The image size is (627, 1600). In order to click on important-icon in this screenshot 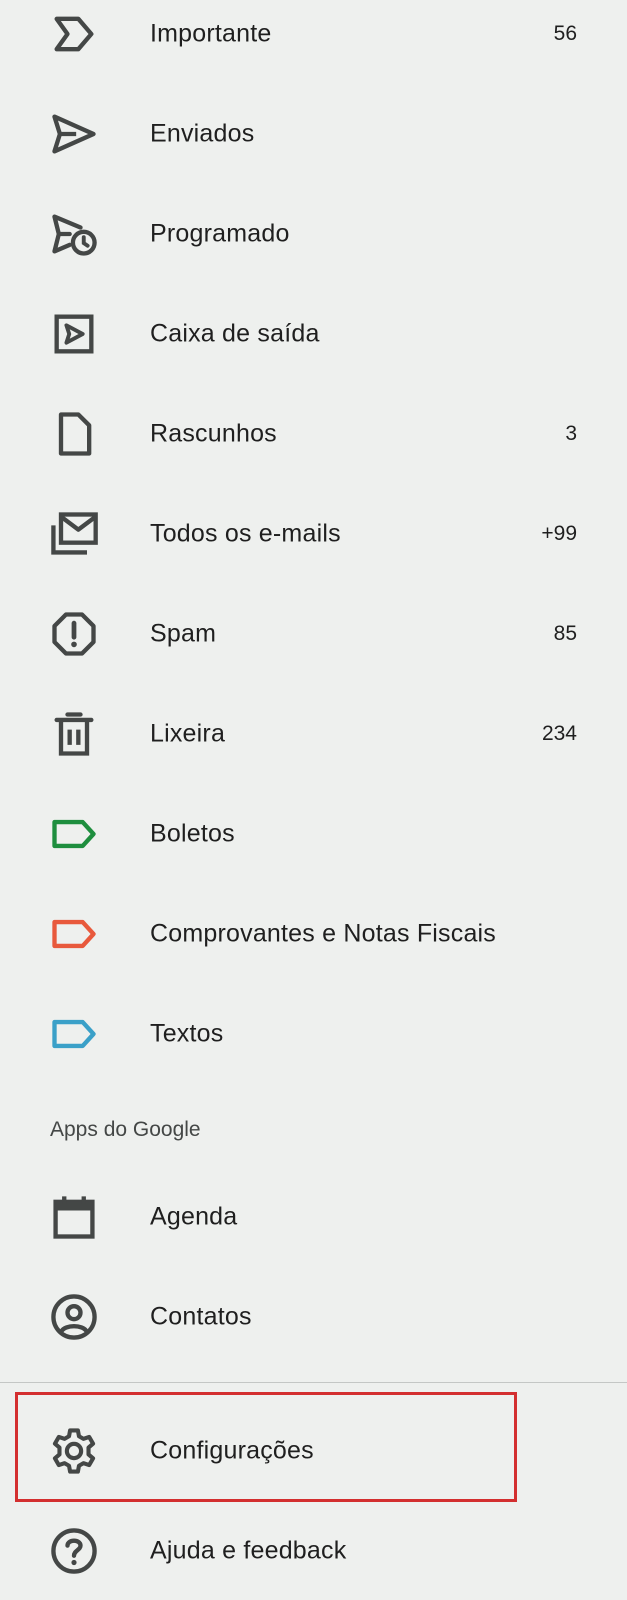, I will do `click(74, 34)`.